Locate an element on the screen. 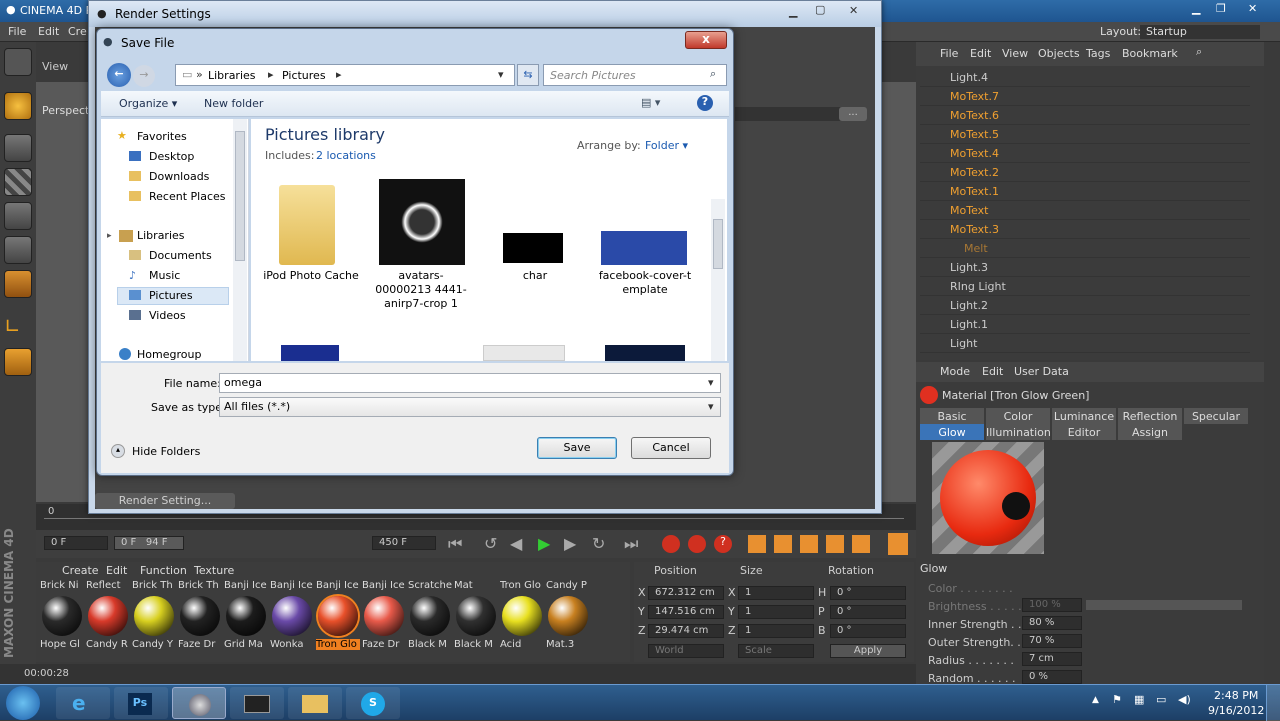 The width and height of the screenshot is (1280, 721). save-button: Save is located at coordinates (577, 448).